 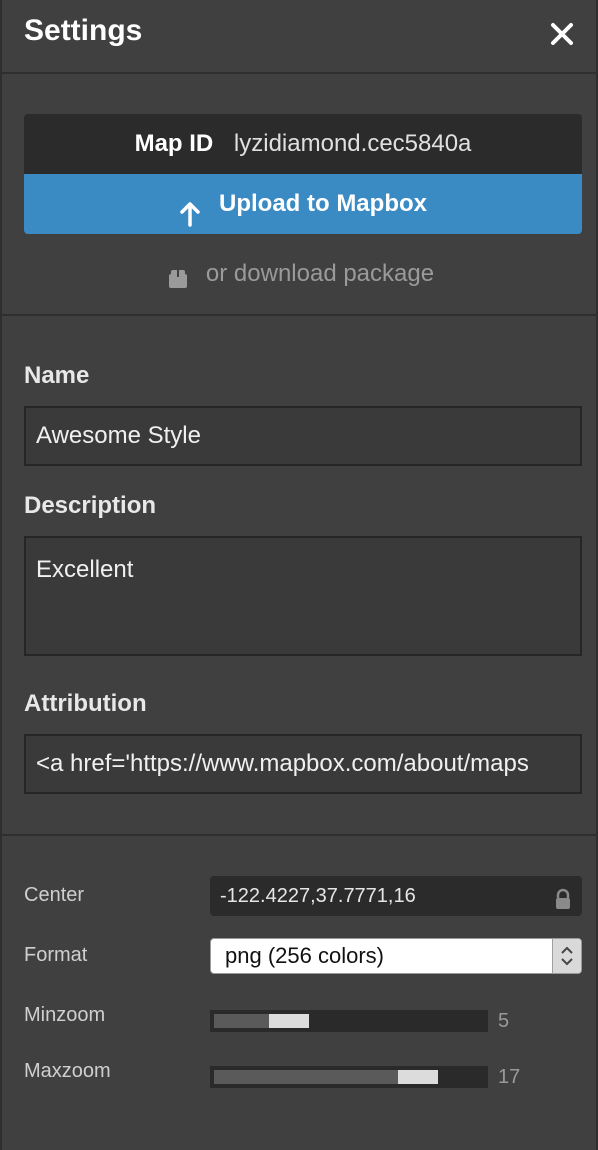 I want to click on description-field: Excellent, so click(x=303, y=596).